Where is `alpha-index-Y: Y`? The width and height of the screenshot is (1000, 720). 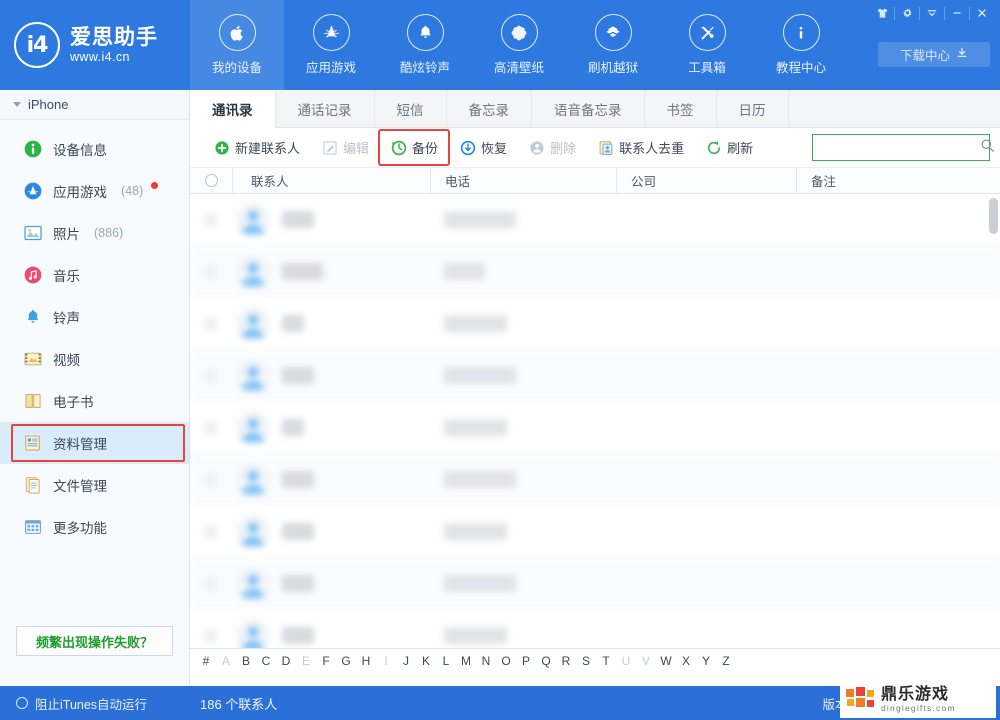
alpha-index-Y: Y is located at coordinates (706, 661).